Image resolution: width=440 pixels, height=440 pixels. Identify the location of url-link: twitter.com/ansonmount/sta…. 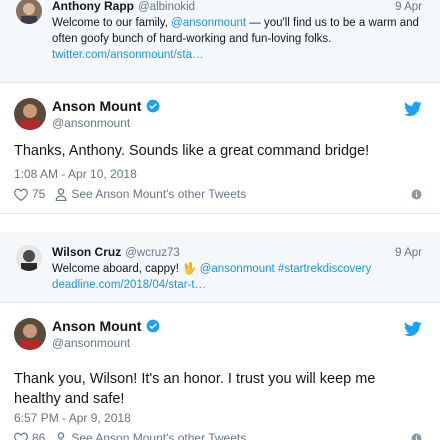
(127, 55).